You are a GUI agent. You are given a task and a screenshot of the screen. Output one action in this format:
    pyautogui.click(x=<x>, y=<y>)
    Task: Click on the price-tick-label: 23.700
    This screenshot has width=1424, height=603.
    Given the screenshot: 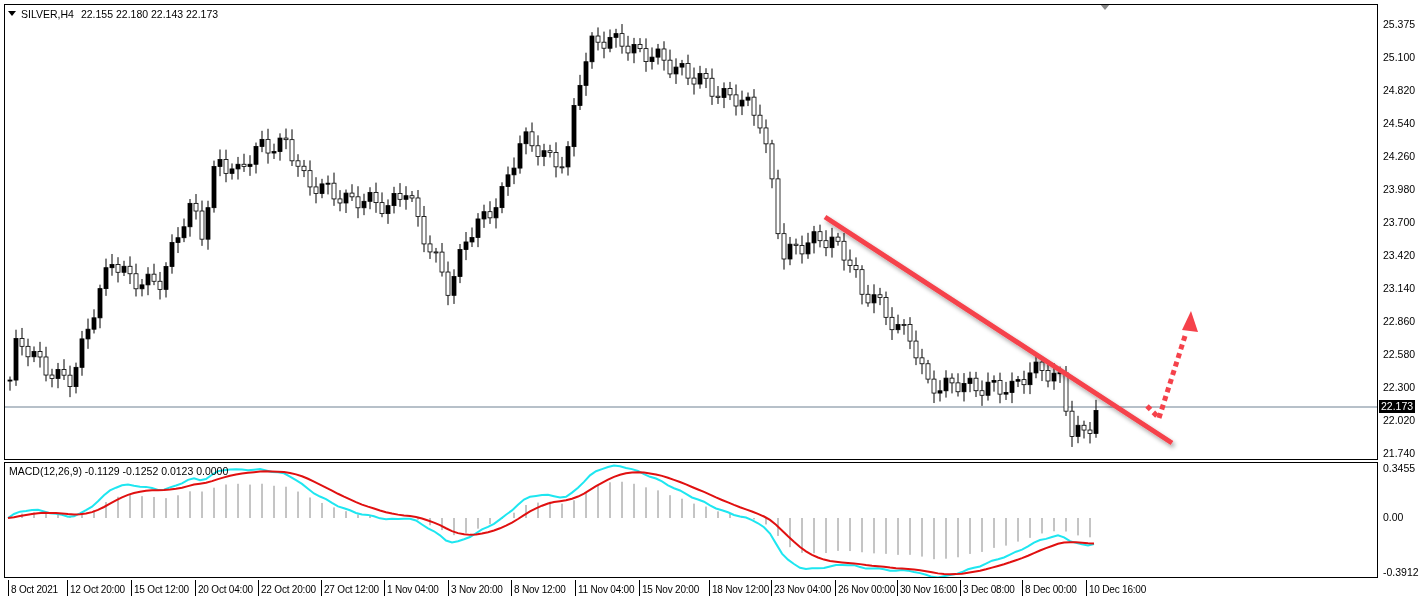 What is the action you would take?
    pyautogui.click(x=1399, y=222)
    